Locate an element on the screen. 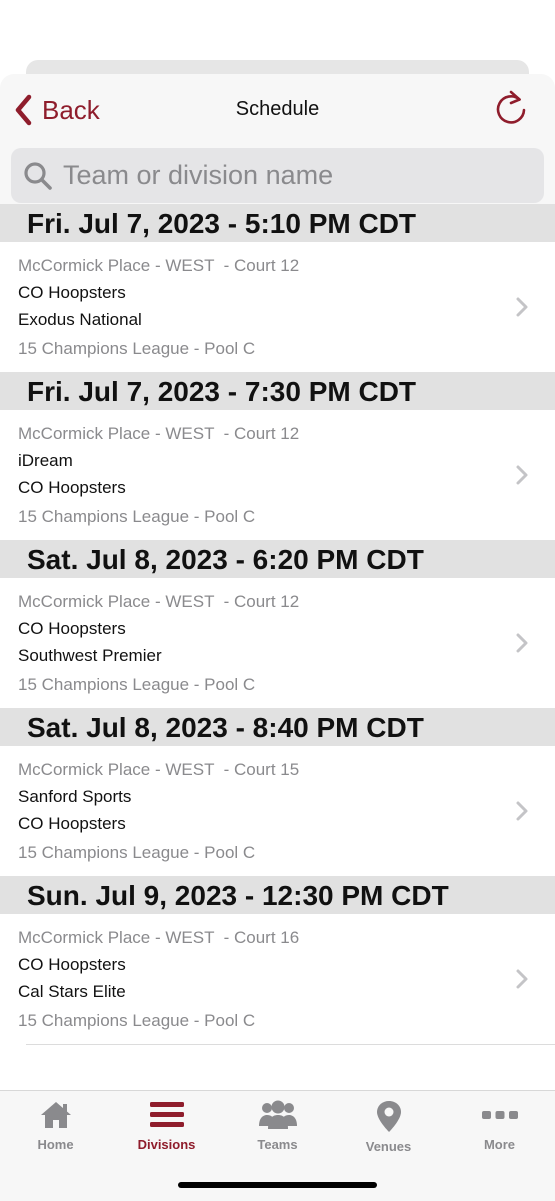  list-divider is located at coordinates (290, 1044).